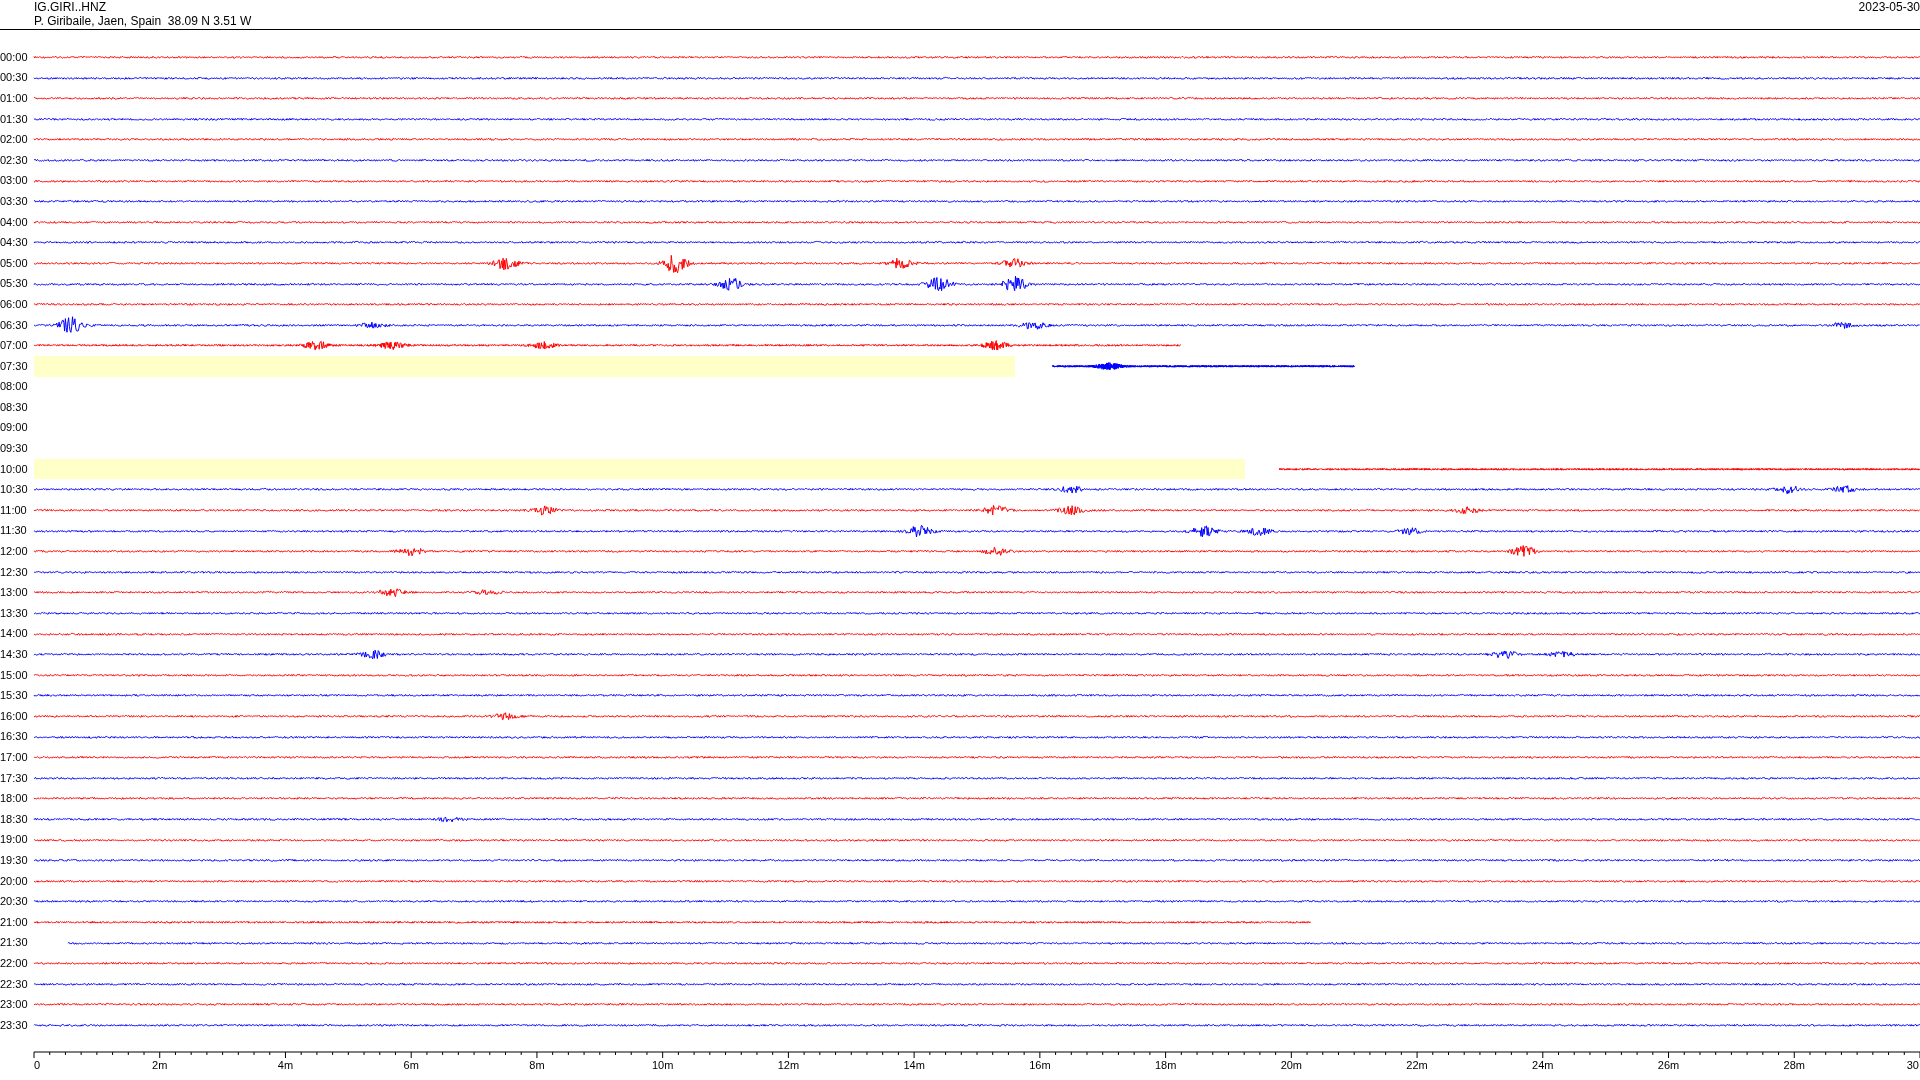  What do you see at coordinates (14, 346) in the screenshot?
I see `time-label: 07:00` at bounding box center [14, 346].